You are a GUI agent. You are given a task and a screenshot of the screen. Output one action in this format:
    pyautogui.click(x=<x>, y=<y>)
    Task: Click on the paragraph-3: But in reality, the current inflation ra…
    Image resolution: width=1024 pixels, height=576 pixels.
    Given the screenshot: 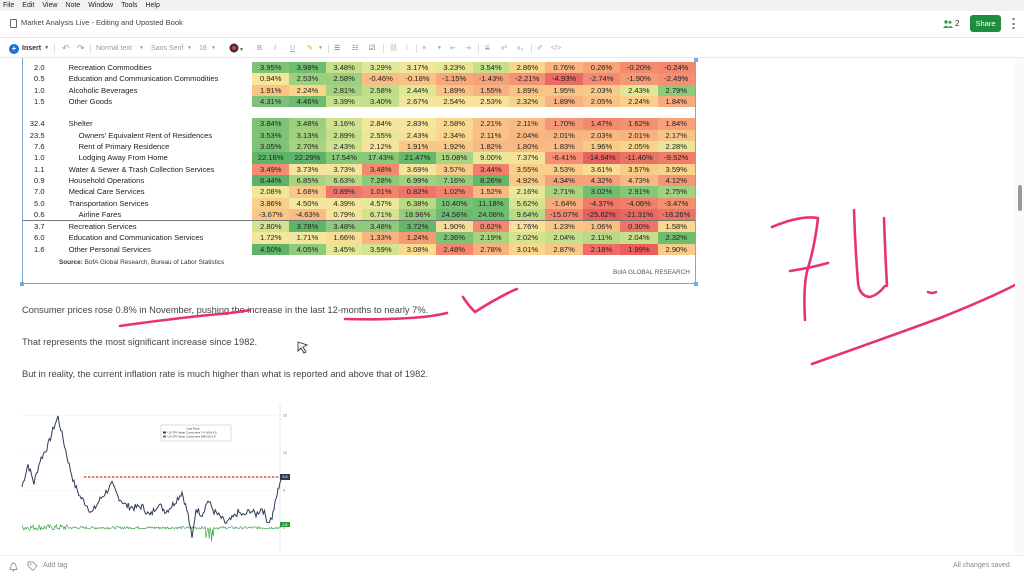 What is the action you would take?
    pyautogui.click(x=225, y=374)
    